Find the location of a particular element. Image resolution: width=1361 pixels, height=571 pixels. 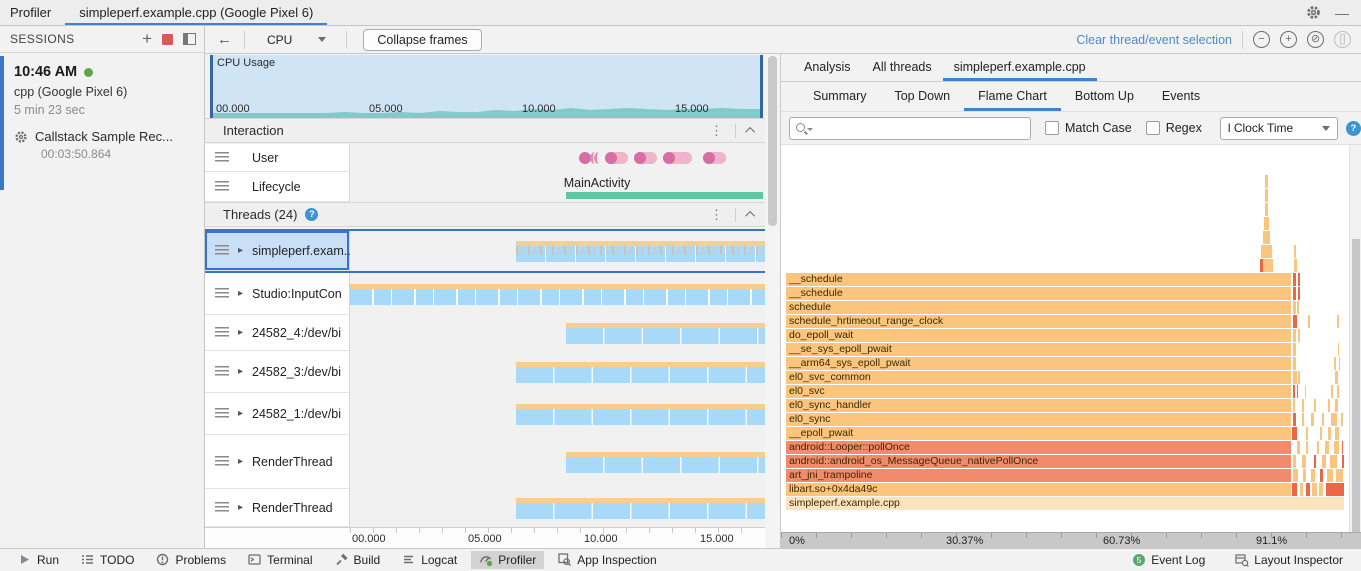

back-arrow-icon: ← is located at coordinates (224, 39).